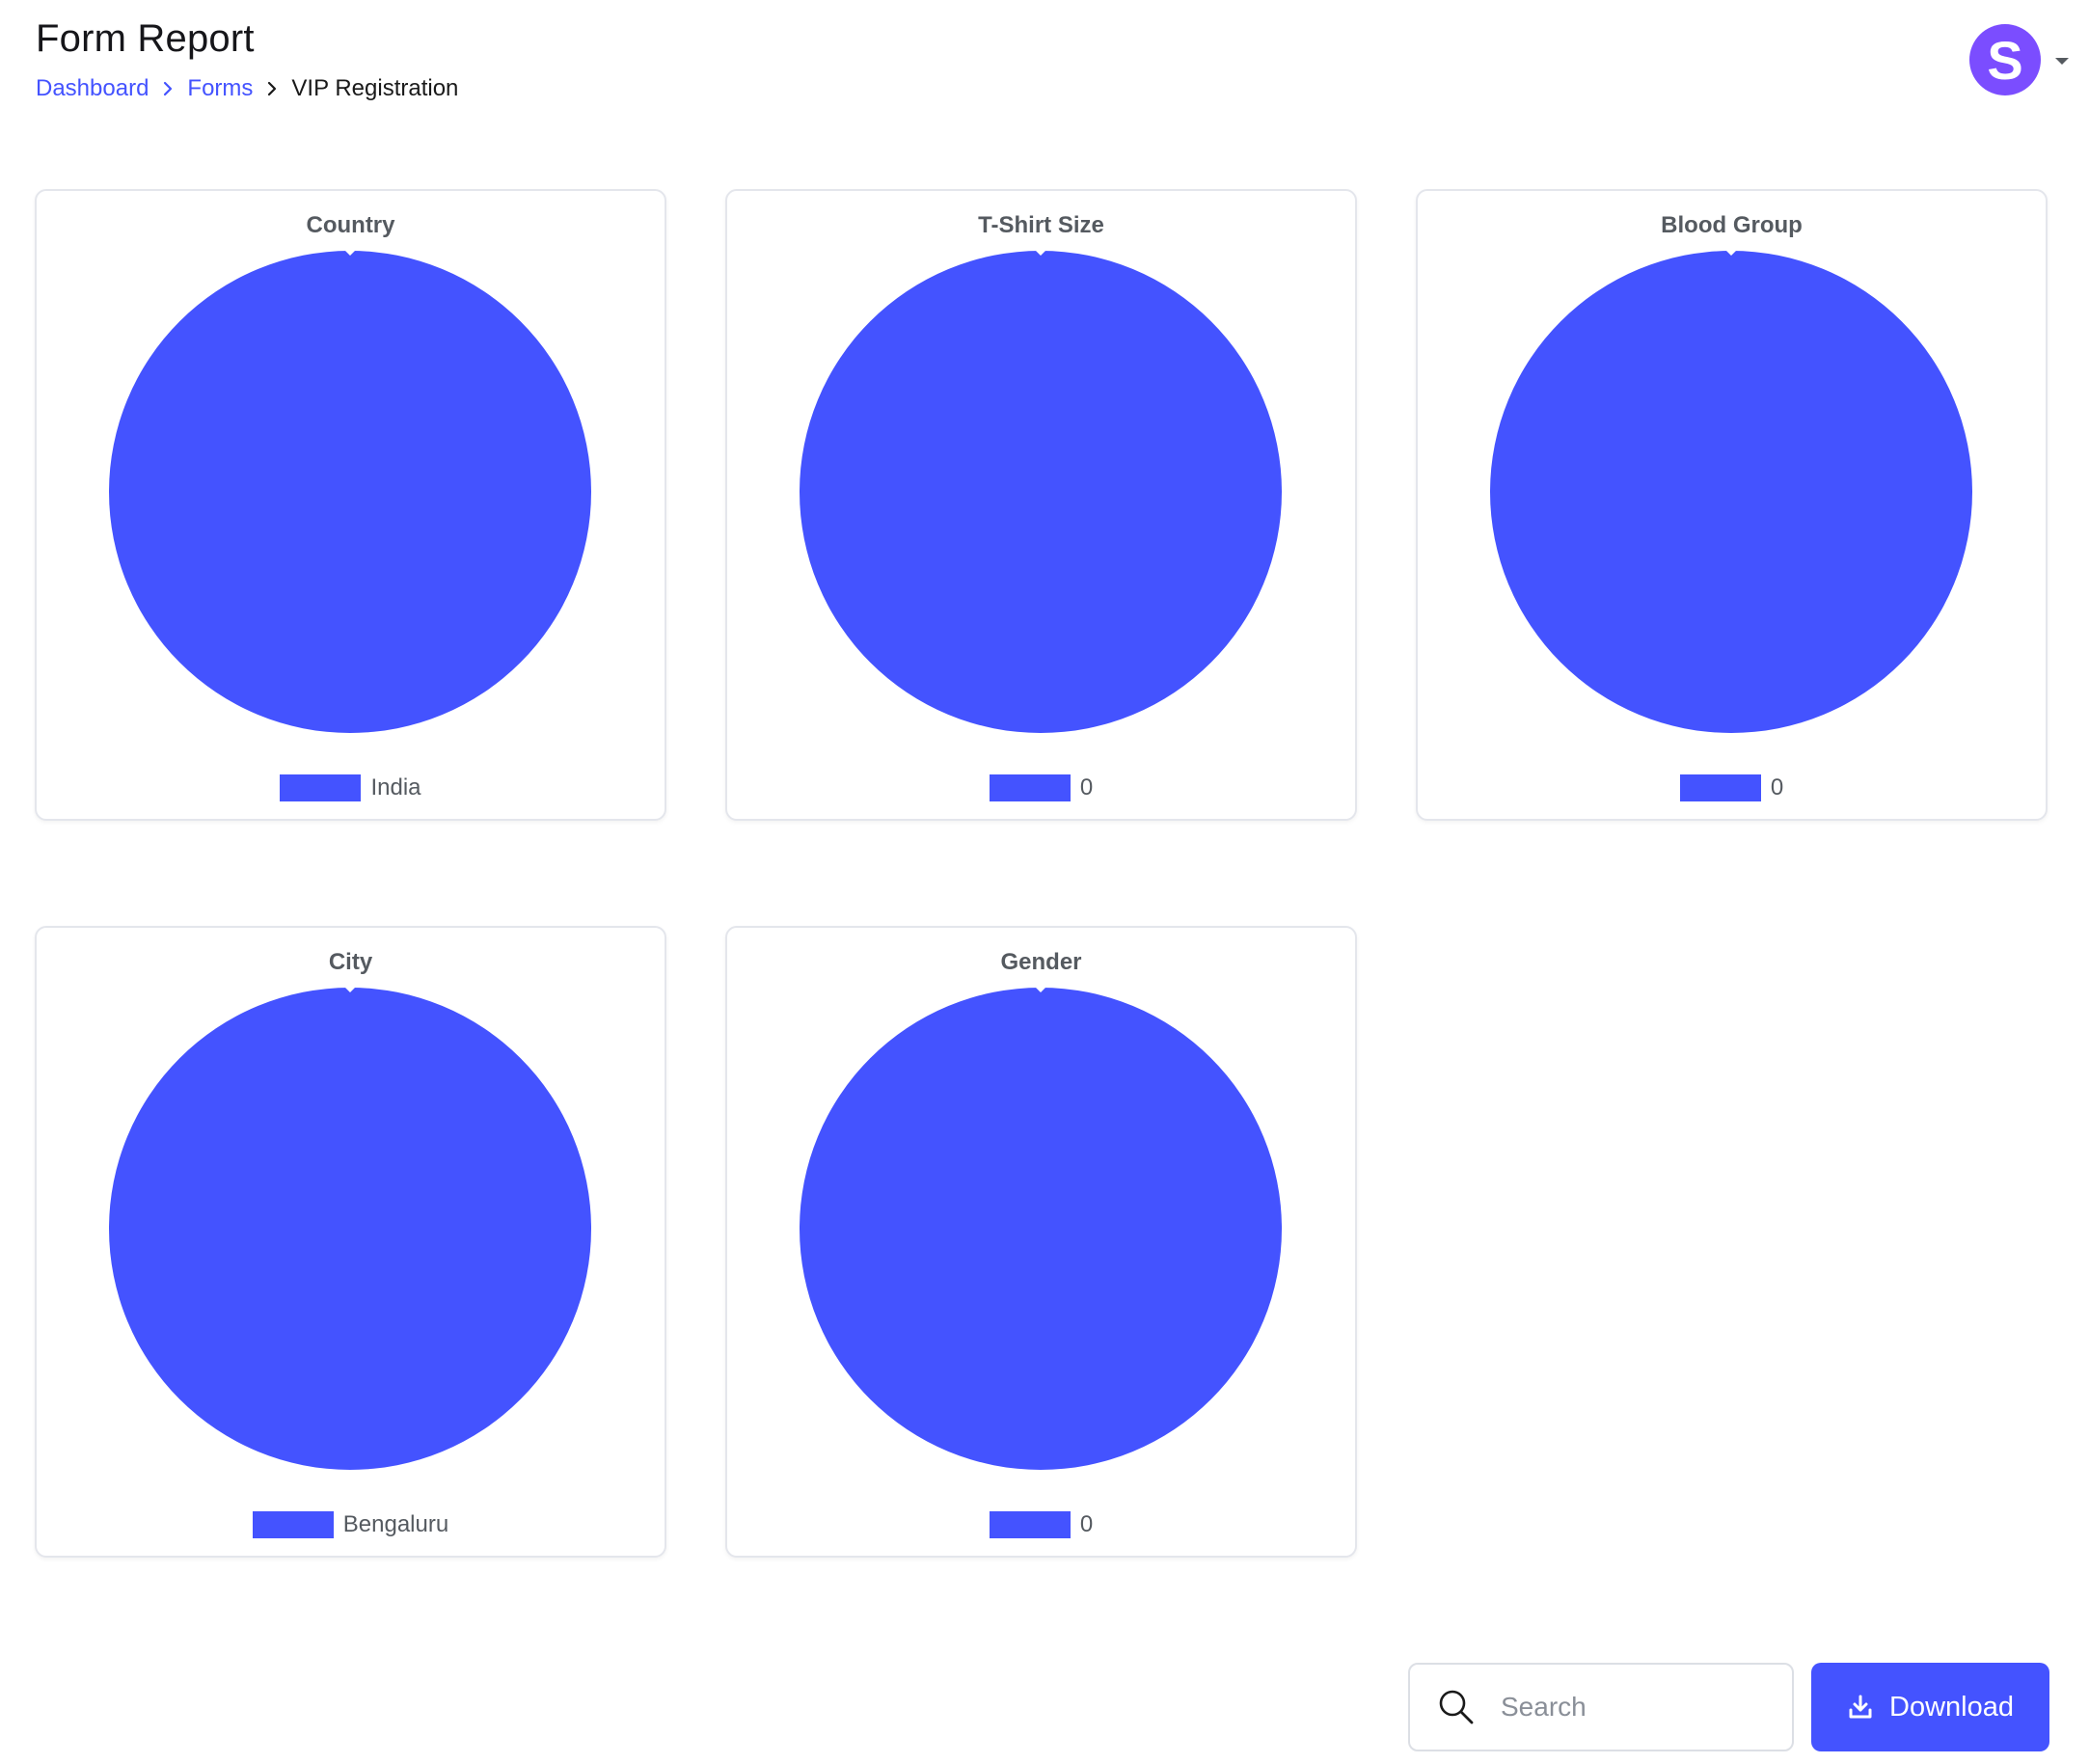 The width and height of the screenshot is (2089, 1764). I want to click on chart-card-country: Country India, so click(350, 505).